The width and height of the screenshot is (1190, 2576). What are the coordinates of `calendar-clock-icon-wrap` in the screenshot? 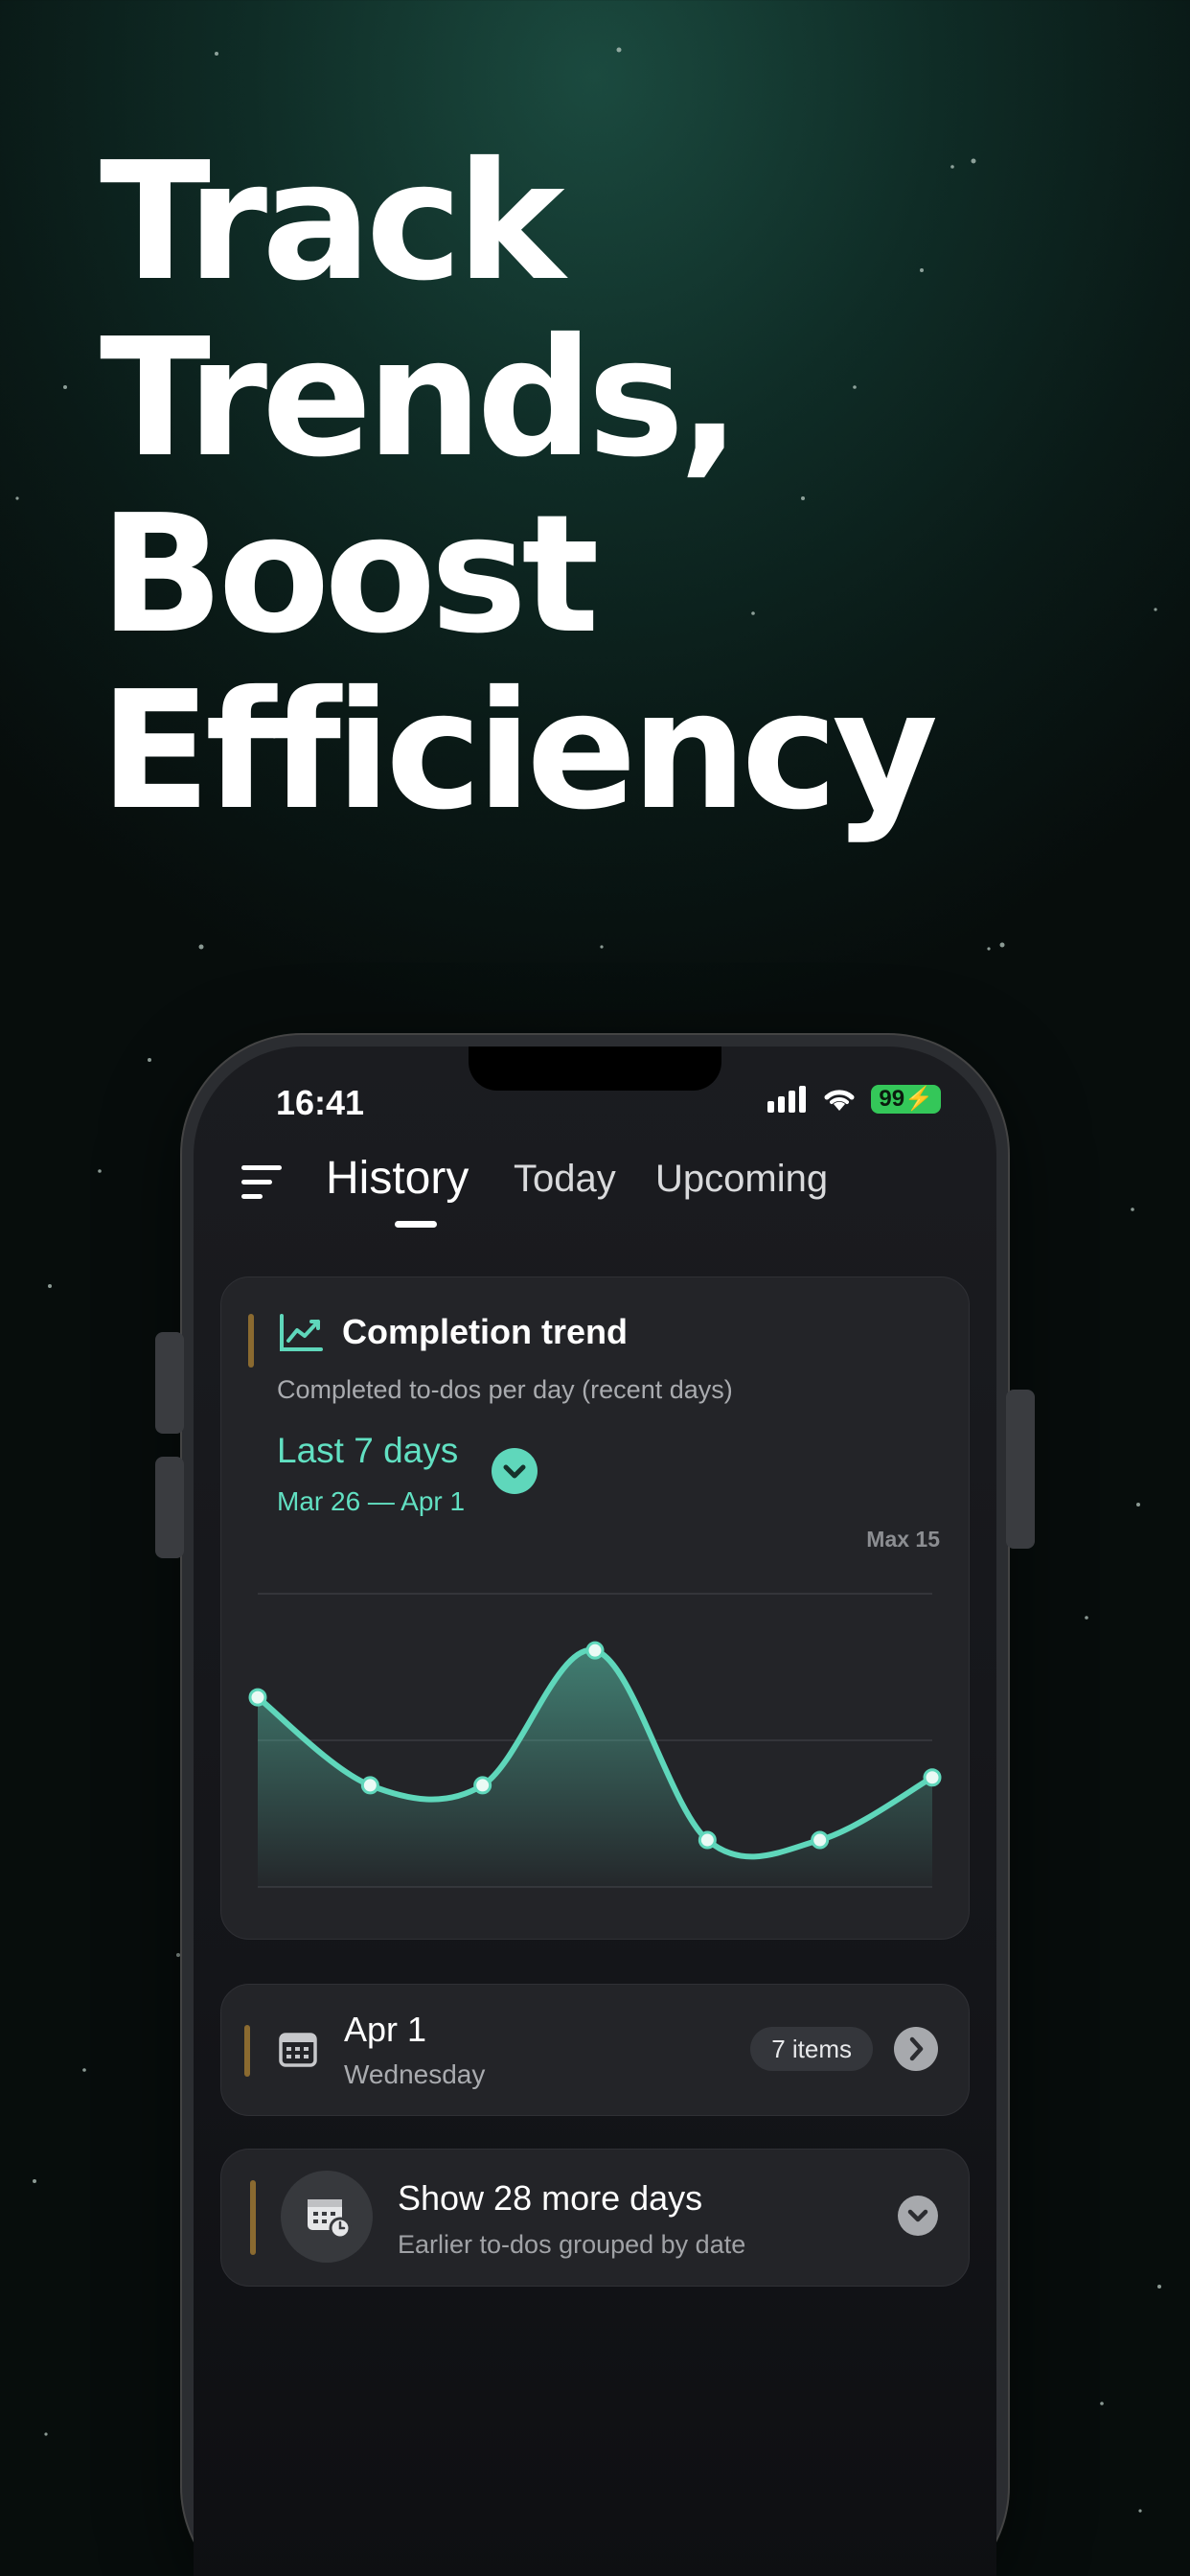 It's located at (327, 2217).